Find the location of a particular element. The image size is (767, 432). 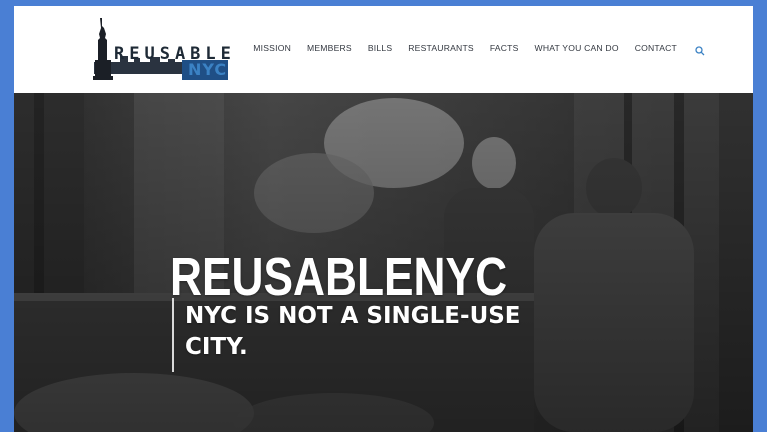

nav-item-bills: BILLS is located at coordinates (380, 48).